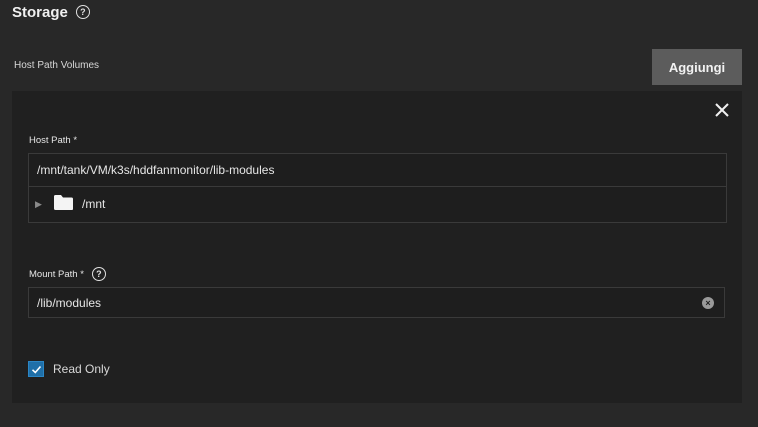  I want to click on section-title: Storage ?, so click(51, 12).